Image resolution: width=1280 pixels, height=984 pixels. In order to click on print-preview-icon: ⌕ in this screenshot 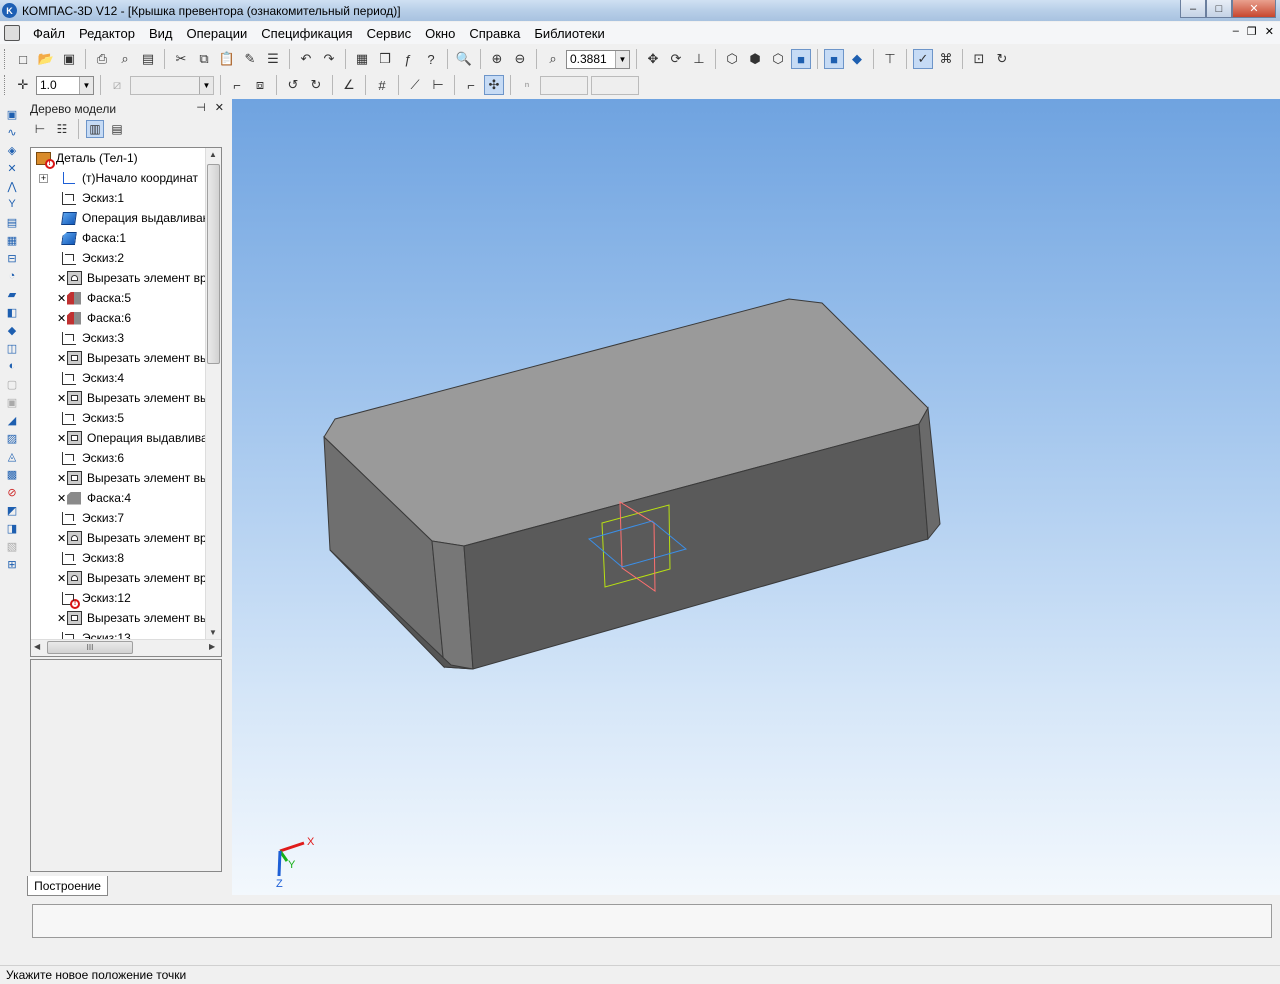, I will do `click(125, 59)`.